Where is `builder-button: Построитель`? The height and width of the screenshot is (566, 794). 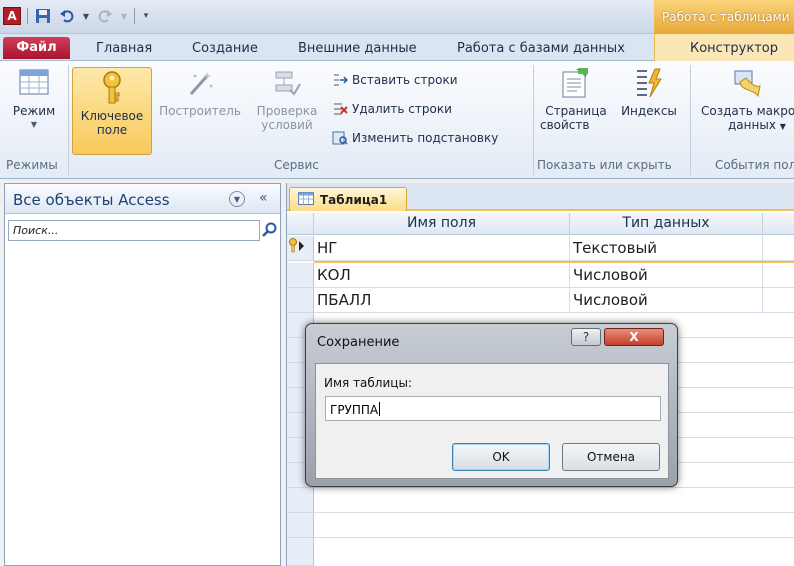
builder-button: Построитель is located at coordinates (200, 92).